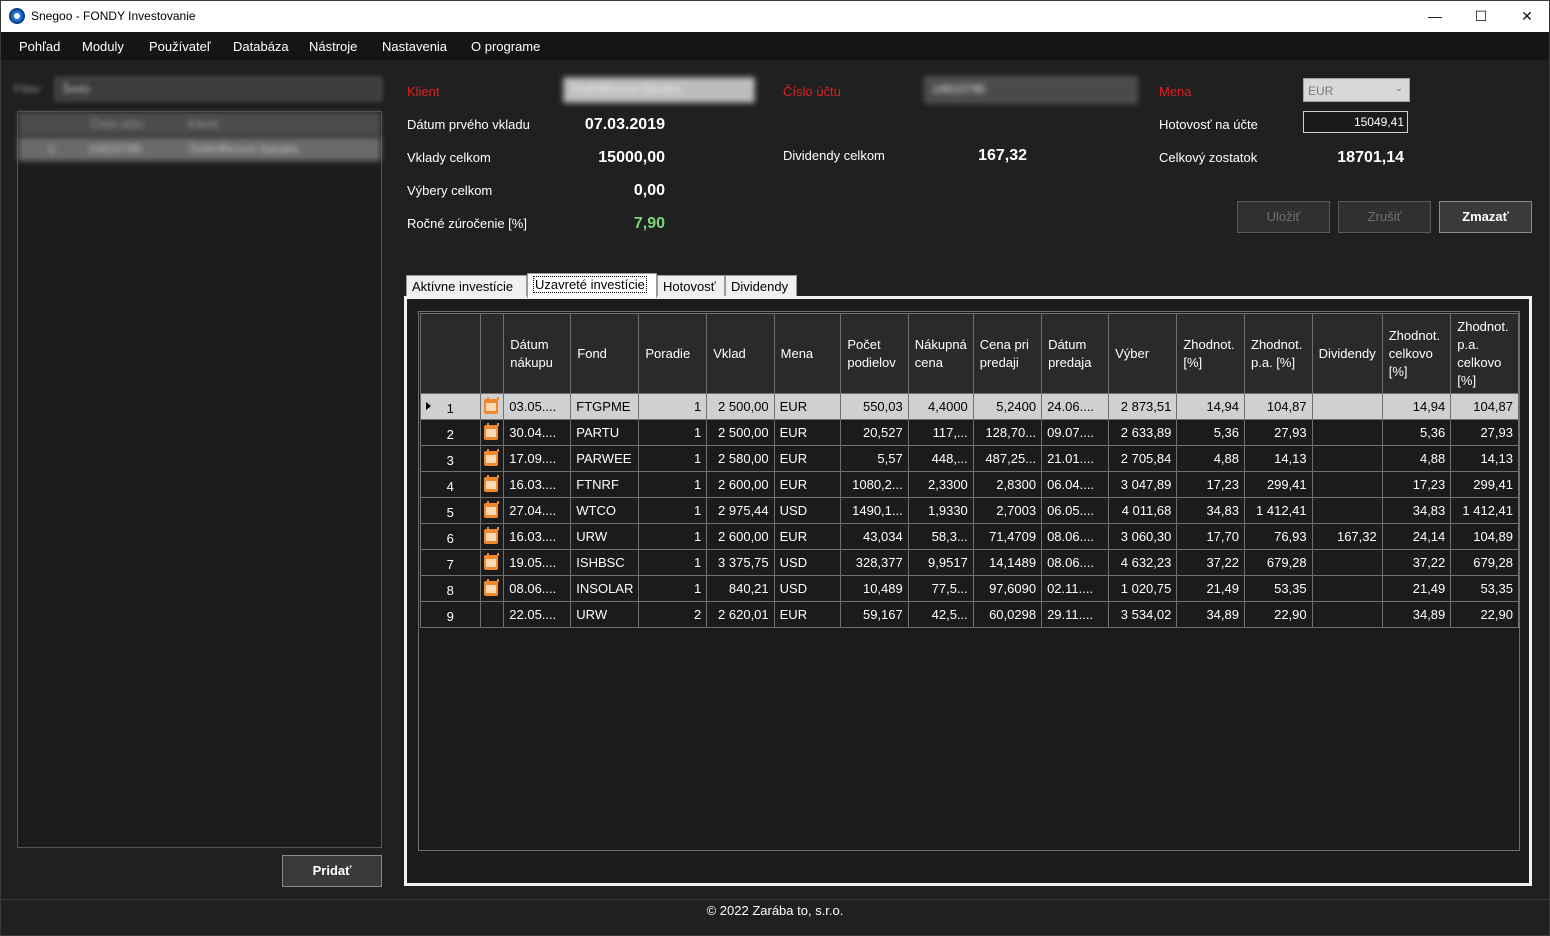 This screenshot has width=1550, height=936. Describe the element at coordinates (874, 562) in the screenshot. I see `table-cell: 328,377` at that location.